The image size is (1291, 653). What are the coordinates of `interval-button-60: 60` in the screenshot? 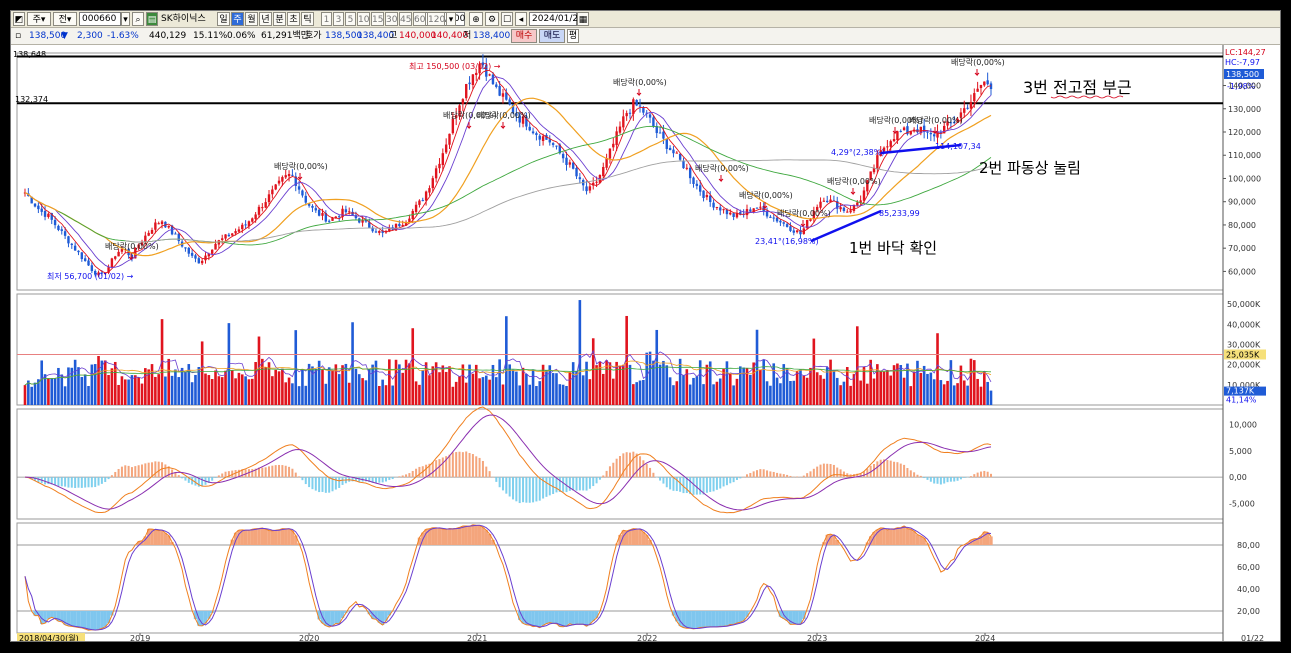 It's located at (419, 19).